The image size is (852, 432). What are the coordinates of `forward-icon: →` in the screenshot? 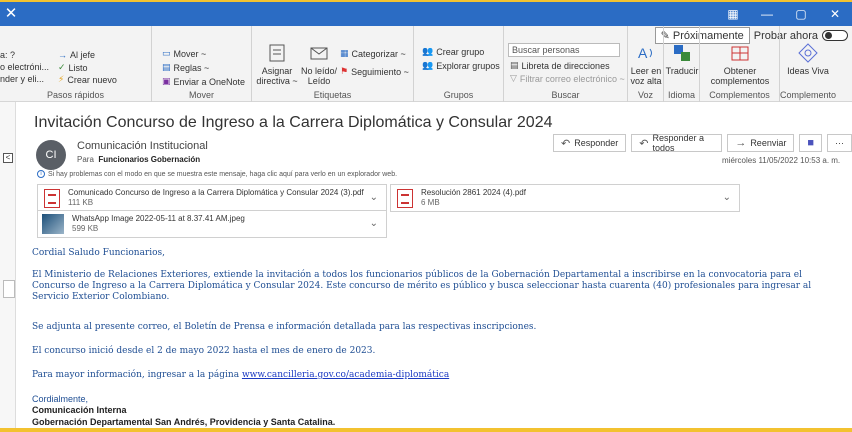 It's located at (741, 143).